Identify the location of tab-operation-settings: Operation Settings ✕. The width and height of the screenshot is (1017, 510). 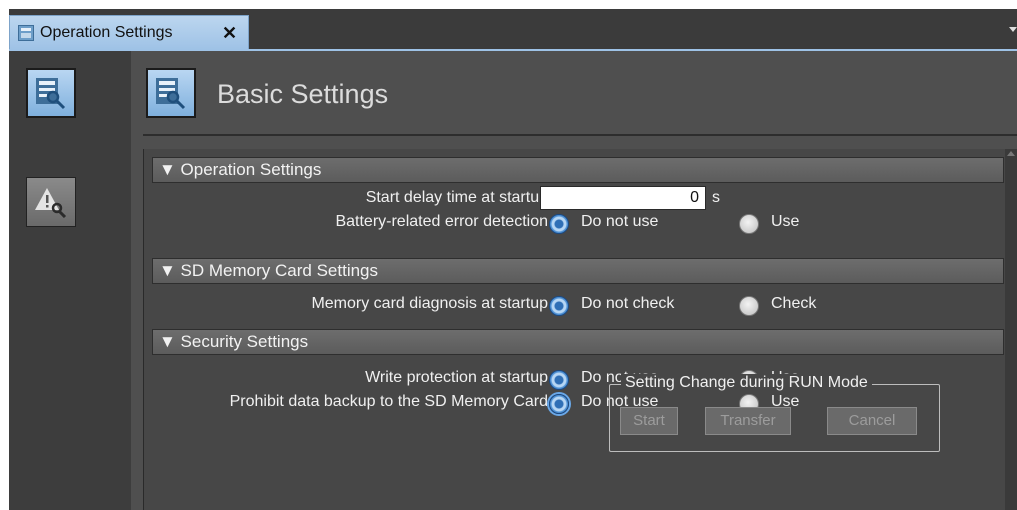
(129, 32).